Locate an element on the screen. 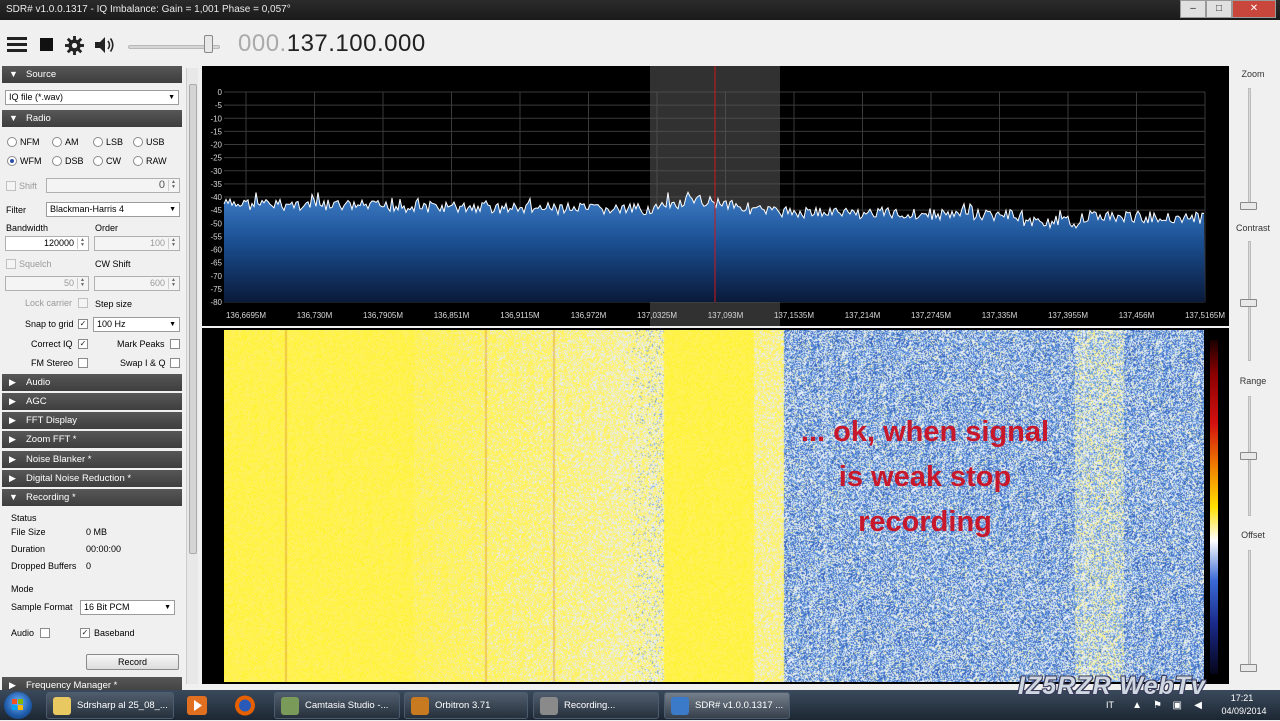 This screenshot has width=1280, height=721. frequency-axis-label: 136,9115M is located at coordinates (520, 315).